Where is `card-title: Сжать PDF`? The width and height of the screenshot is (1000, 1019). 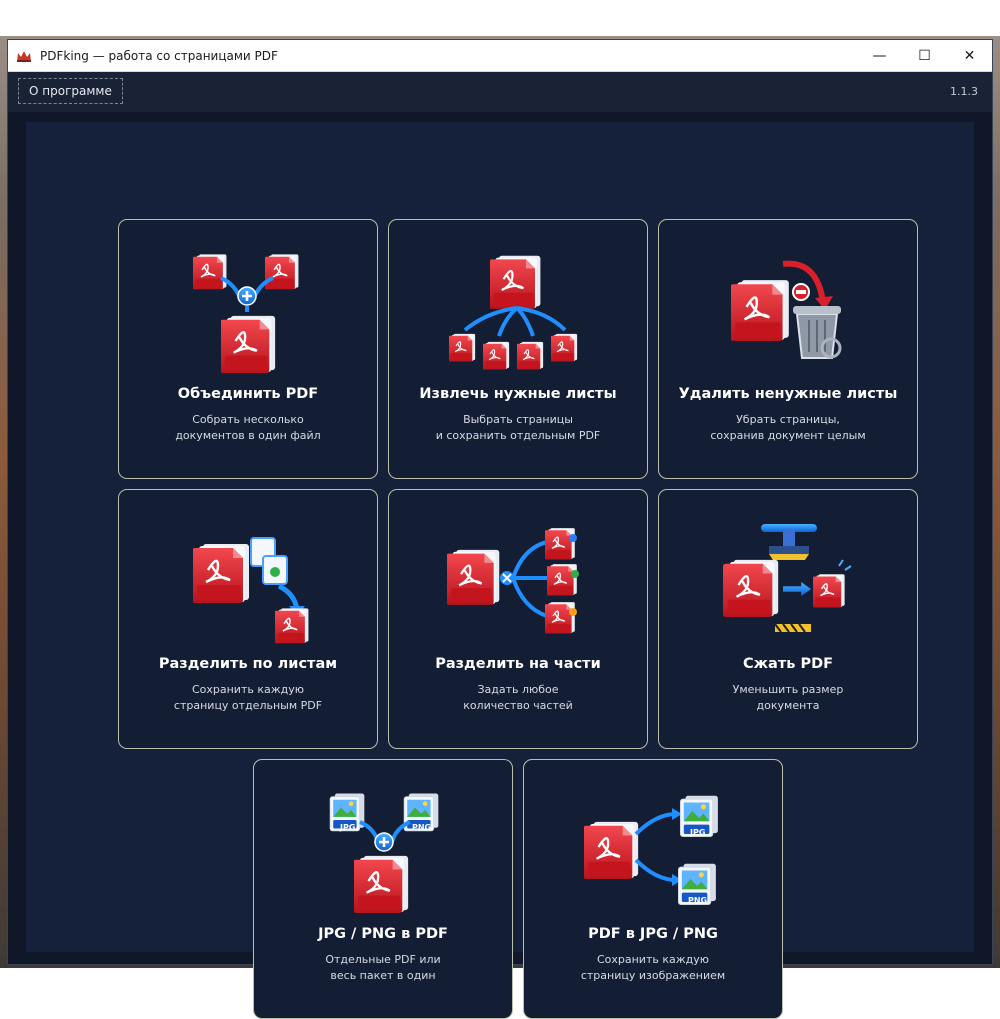 card-title: Сжать PDF is located at coordinates (788, 664).